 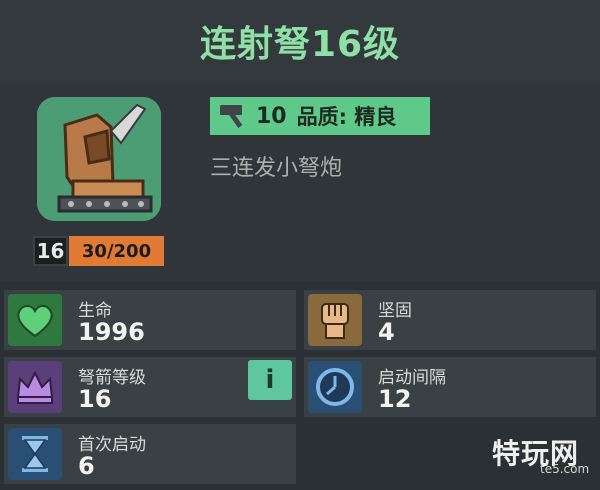 What do you see at coordinates (346, 117) in the screenshot?
I see `quality-text: 品质: 精良` at bounding box center [346, 117].